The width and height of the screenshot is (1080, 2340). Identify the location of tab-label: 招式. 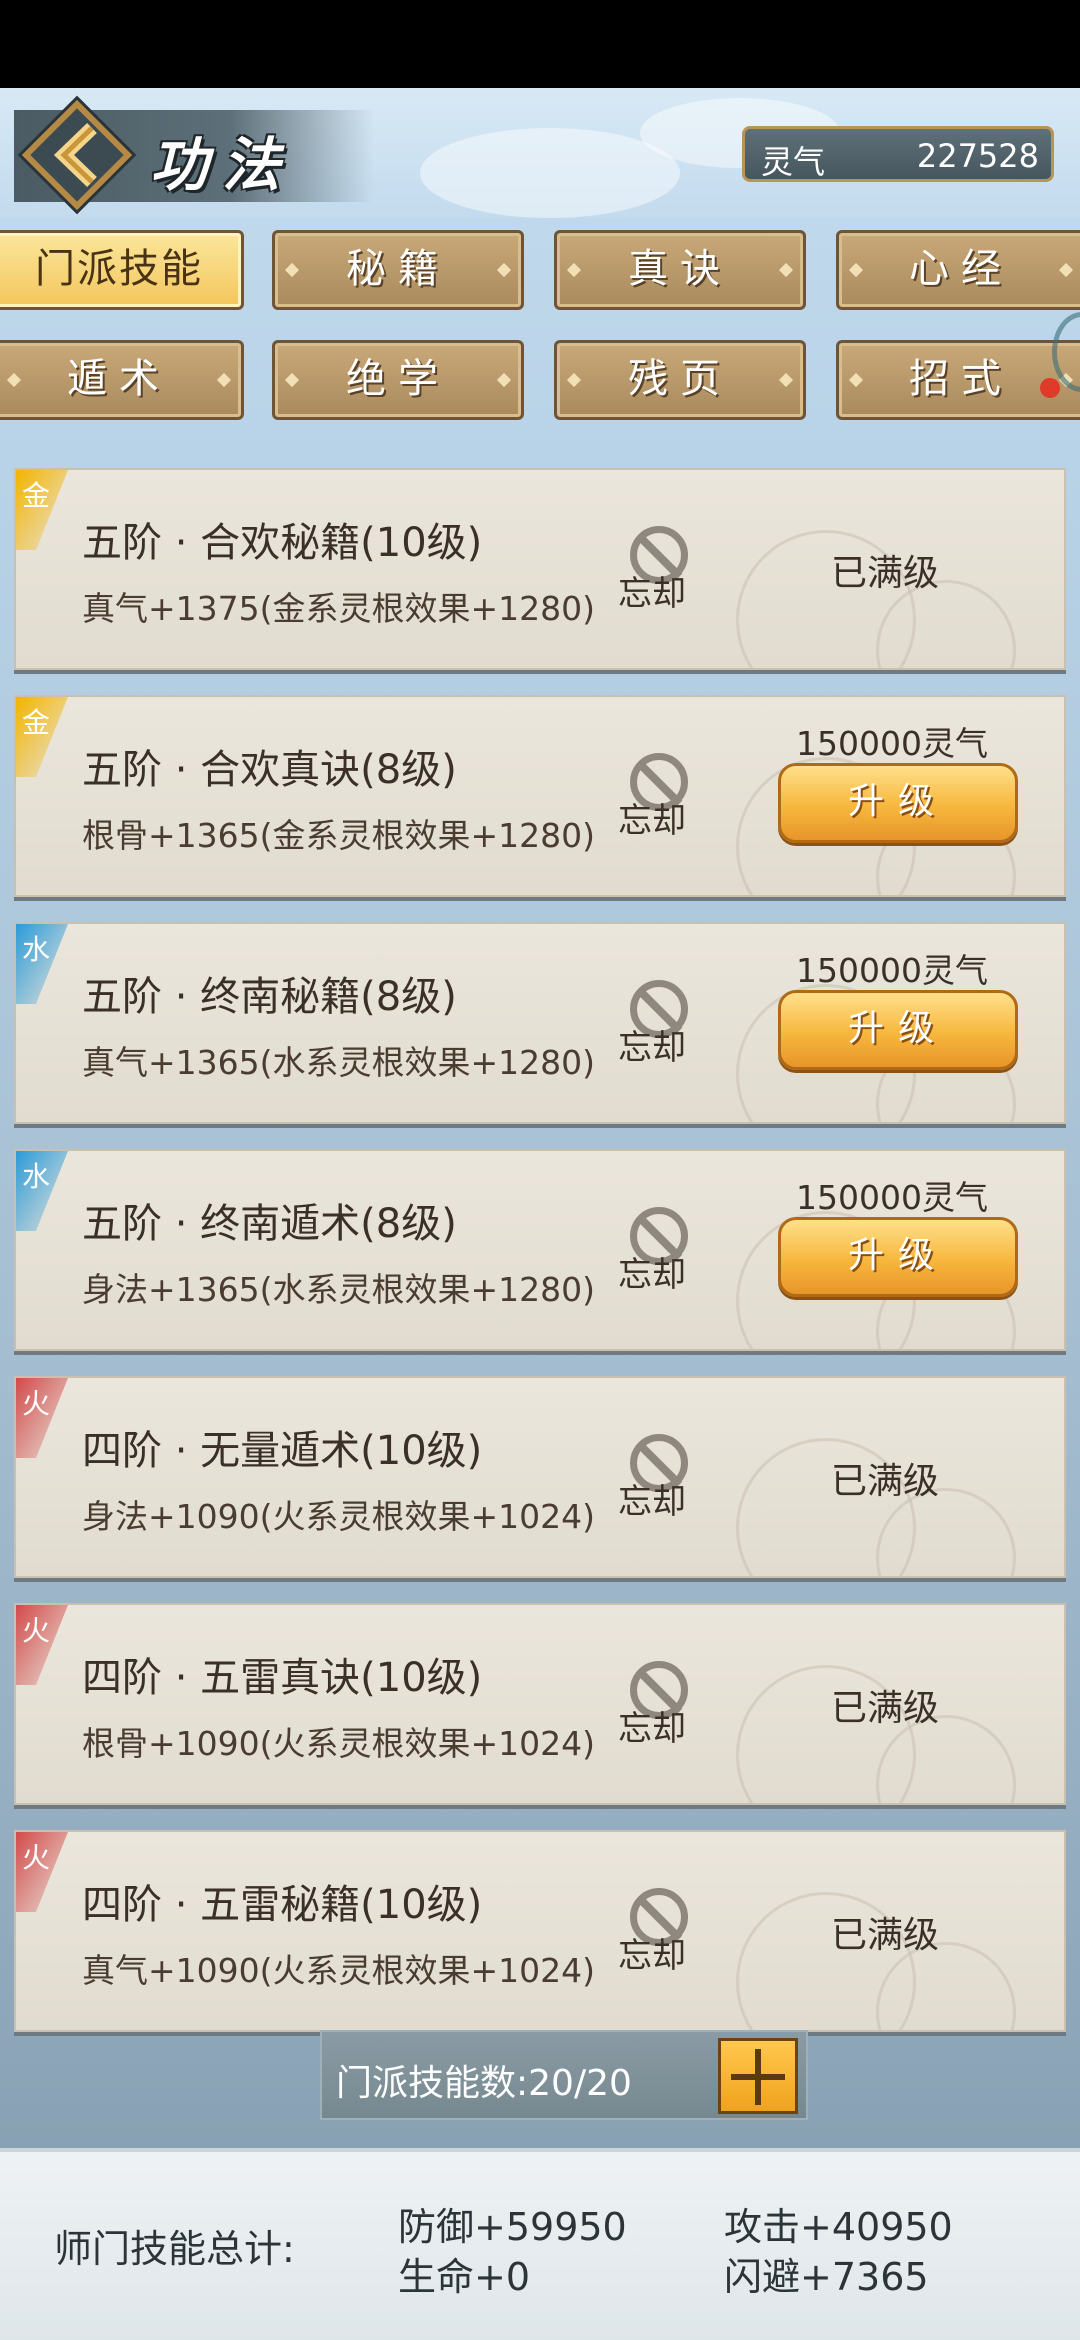
(961, 379).